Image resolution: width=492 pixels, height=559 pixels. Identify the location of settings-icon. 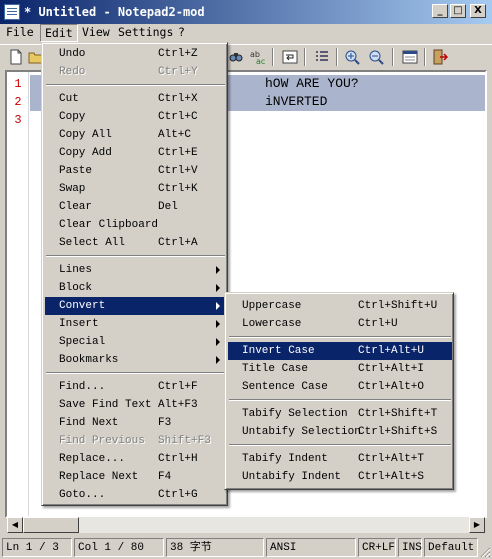
(410, 57).